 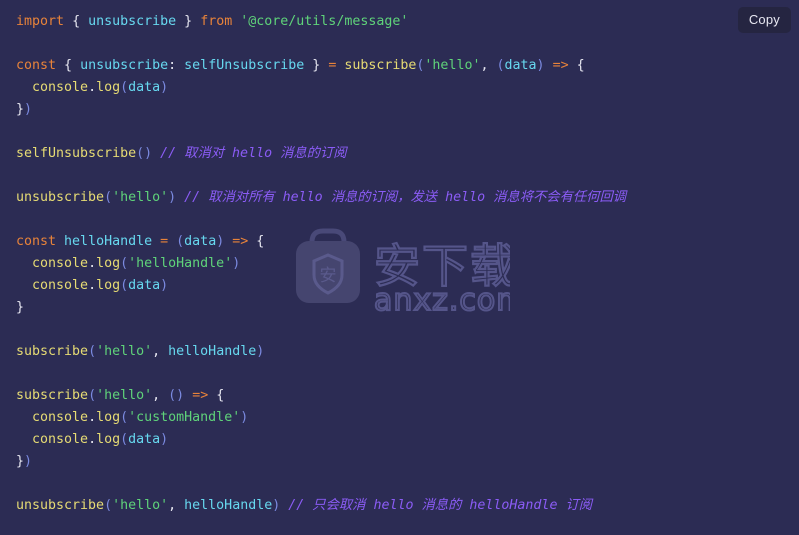 I want to click on code-line: }, so click(x=399, y=308).